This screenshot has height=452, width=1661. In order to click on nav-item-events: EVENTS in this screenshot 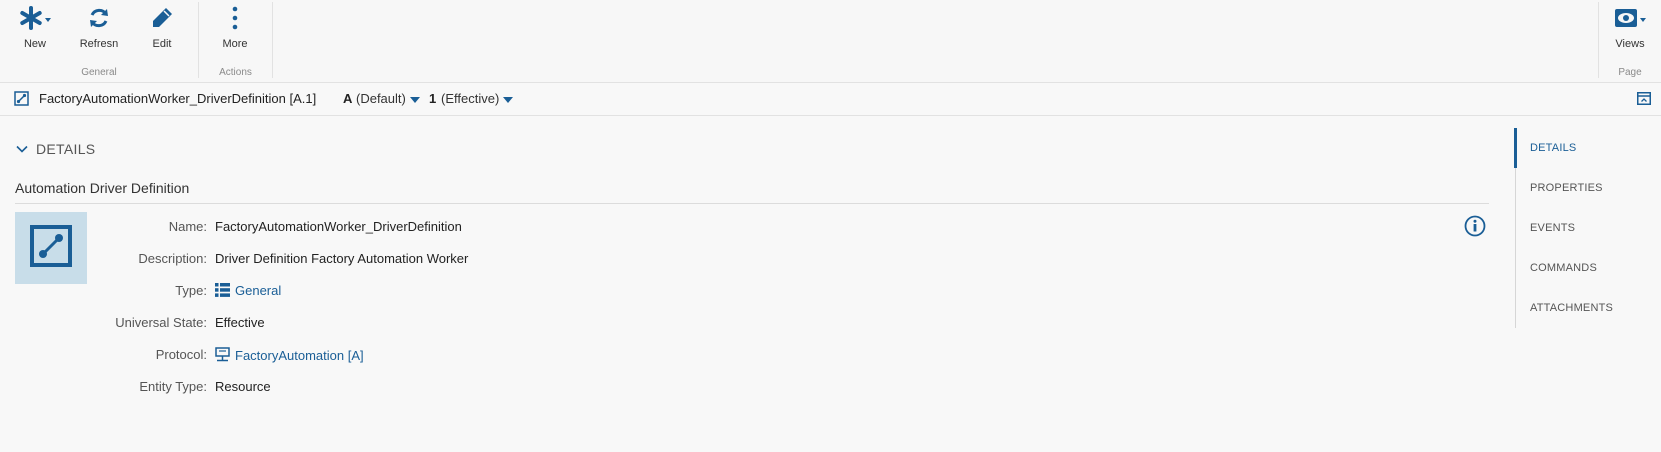, I will do `click(1552, 228)`.